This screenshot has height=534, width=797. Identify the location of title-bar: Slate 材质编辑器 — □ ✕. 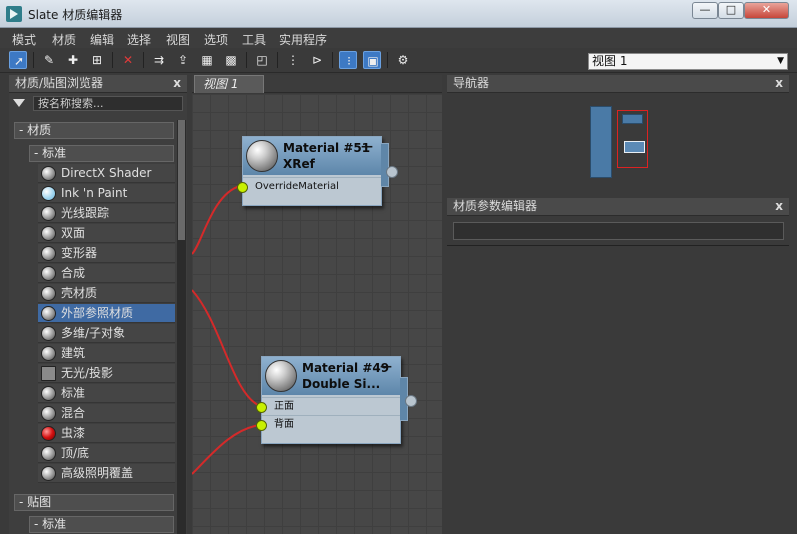
(398, 14).